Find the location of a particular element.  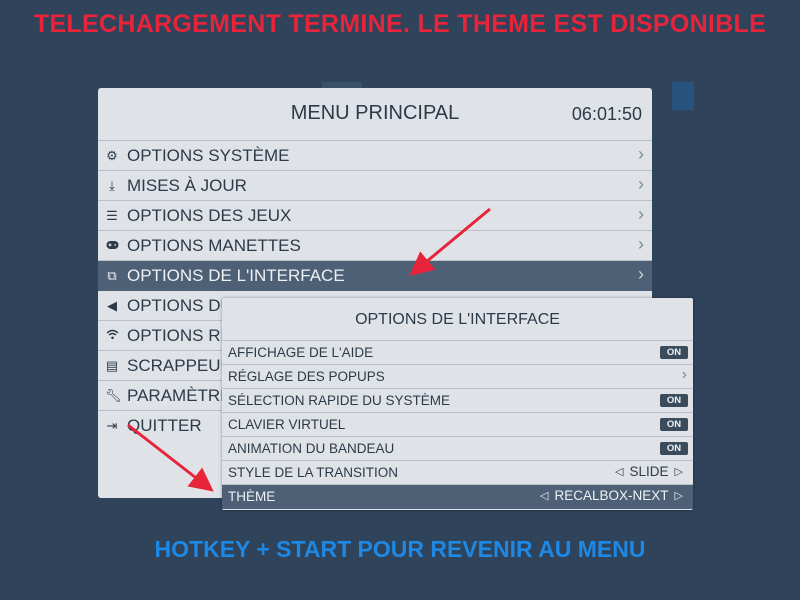

option-transition-style: STYLE DE LA TRANSITION ◁ SLIDE ▷ is located at coordinates (457, 473).